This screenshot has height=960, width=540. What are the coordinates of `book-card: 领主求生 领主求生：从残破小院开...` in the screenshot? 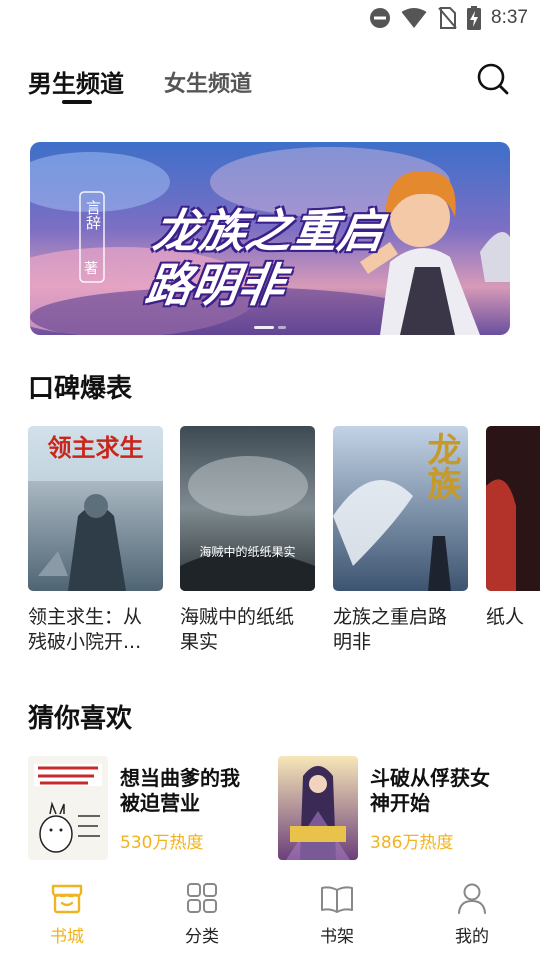 It's located at (95, 540).